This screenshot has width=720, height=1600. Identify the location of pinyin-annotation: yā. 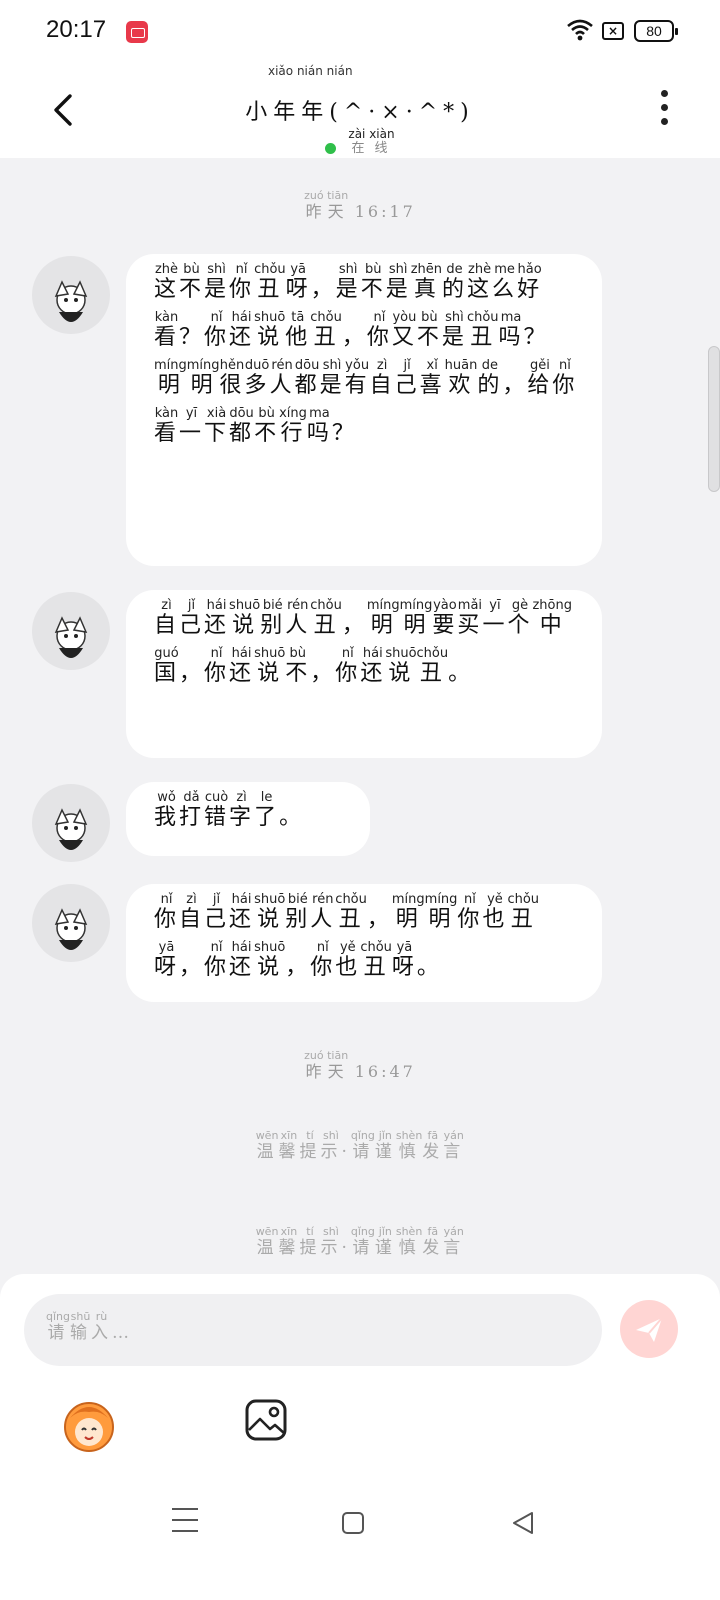
(404, 947).